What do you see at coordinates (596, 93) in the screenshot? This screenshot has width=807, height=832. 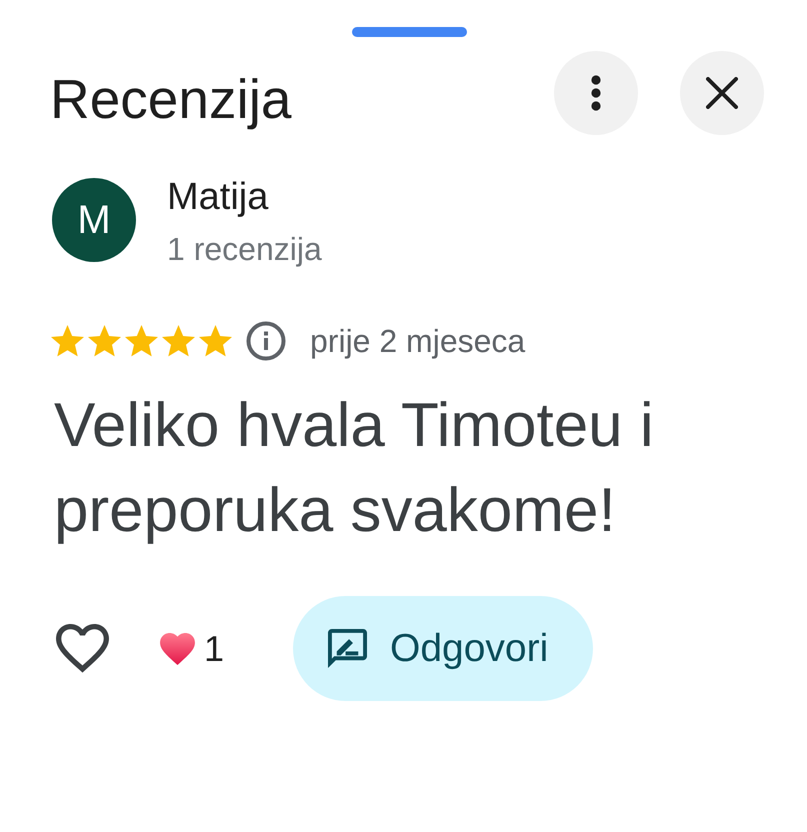 I see `more-vertical-icon` at bounding box center [596, 93].